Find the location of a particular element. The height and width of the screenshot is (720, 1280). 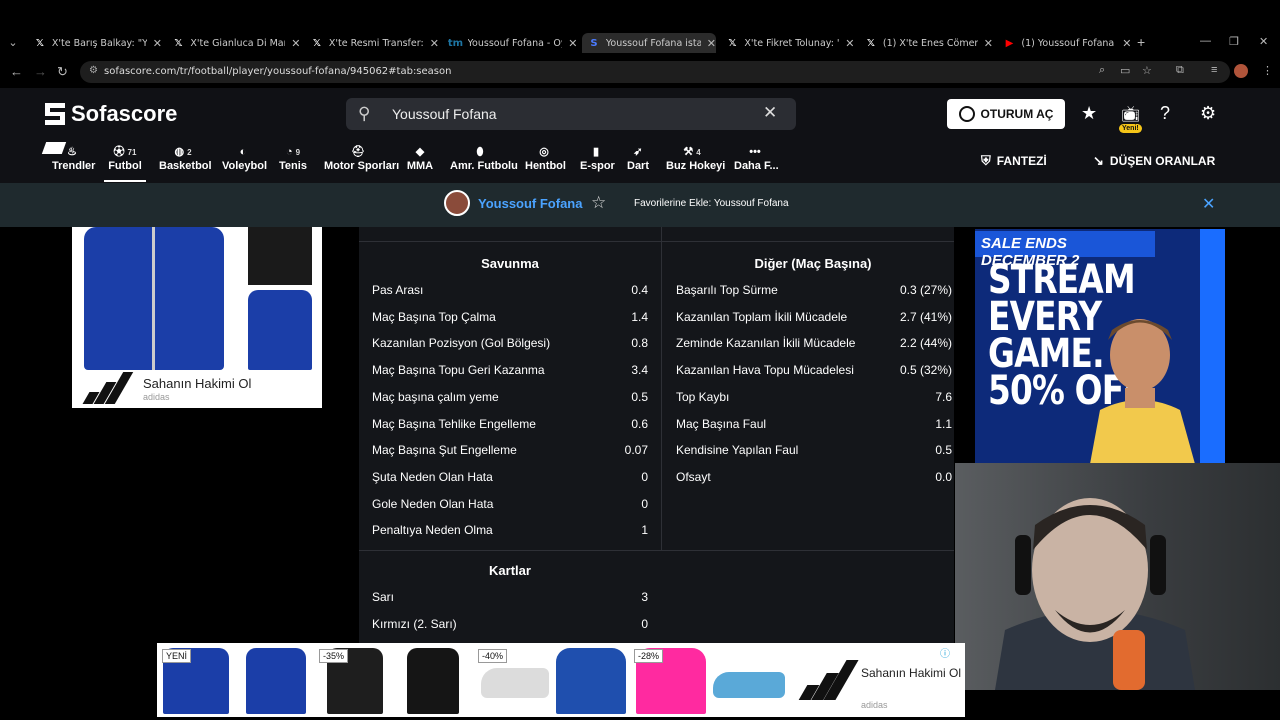

sport-label: Voleybol is located at coordinates (245, 166).